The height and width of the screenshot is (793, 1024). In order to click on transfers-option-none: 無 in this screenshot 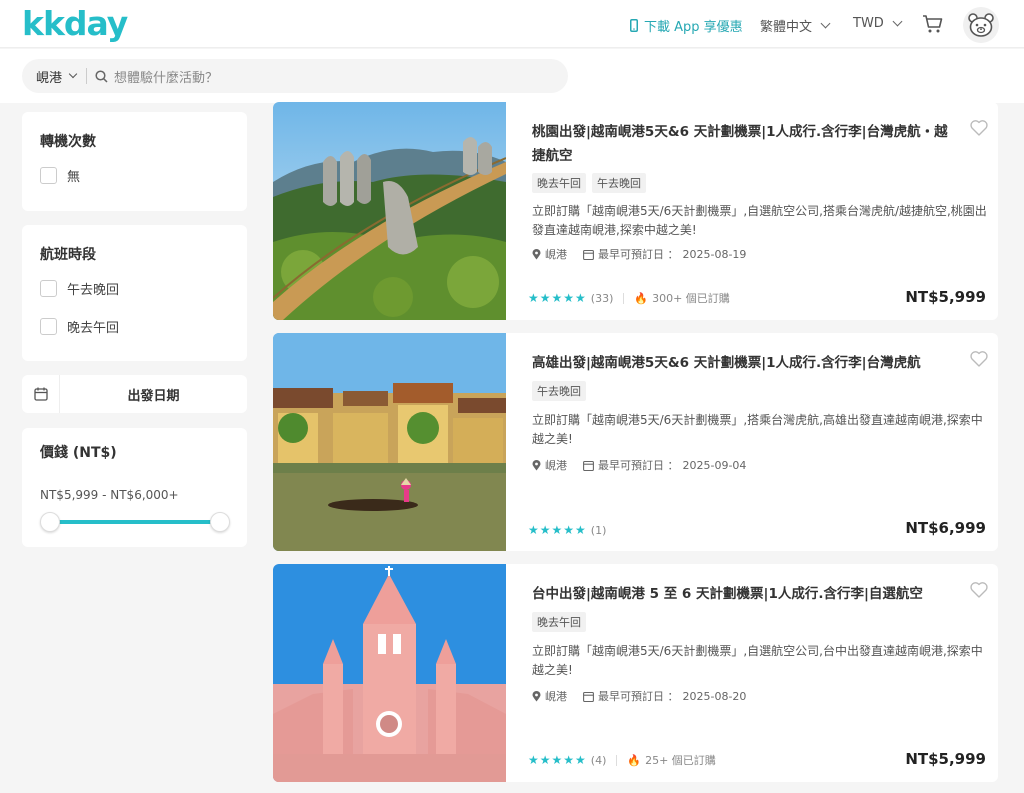, I will do `click(60, 175)`.